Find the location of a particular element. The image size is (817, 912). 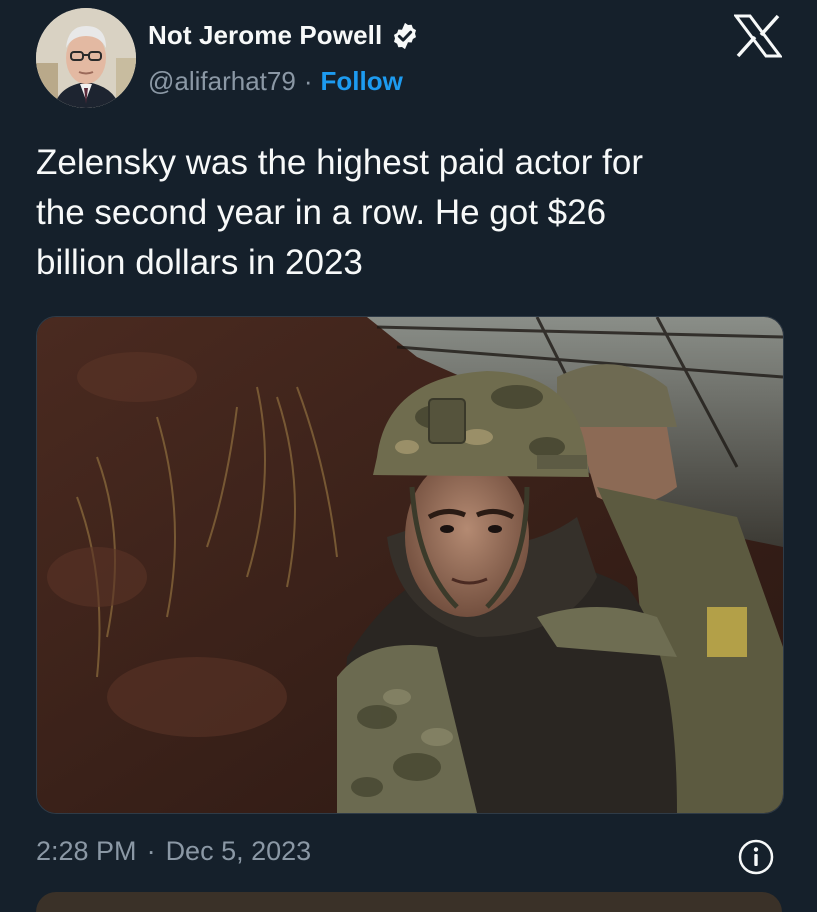

tweet-header: Not Jerome Powell @alifarhat79 · Follow is located at coordinates (408, 60).